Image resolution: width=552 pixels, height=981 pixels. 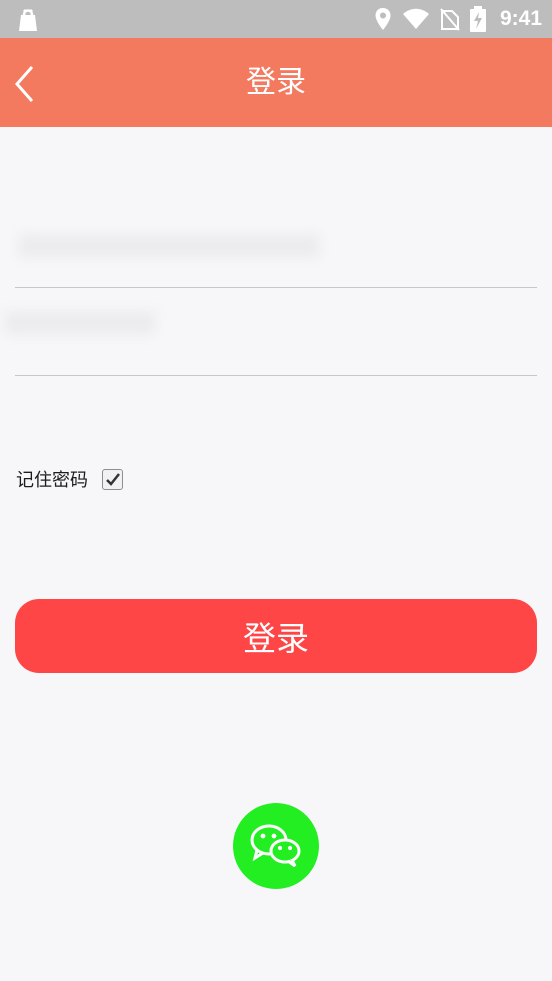 I want to click on checkmark-icon, so click(x=112, y=479).